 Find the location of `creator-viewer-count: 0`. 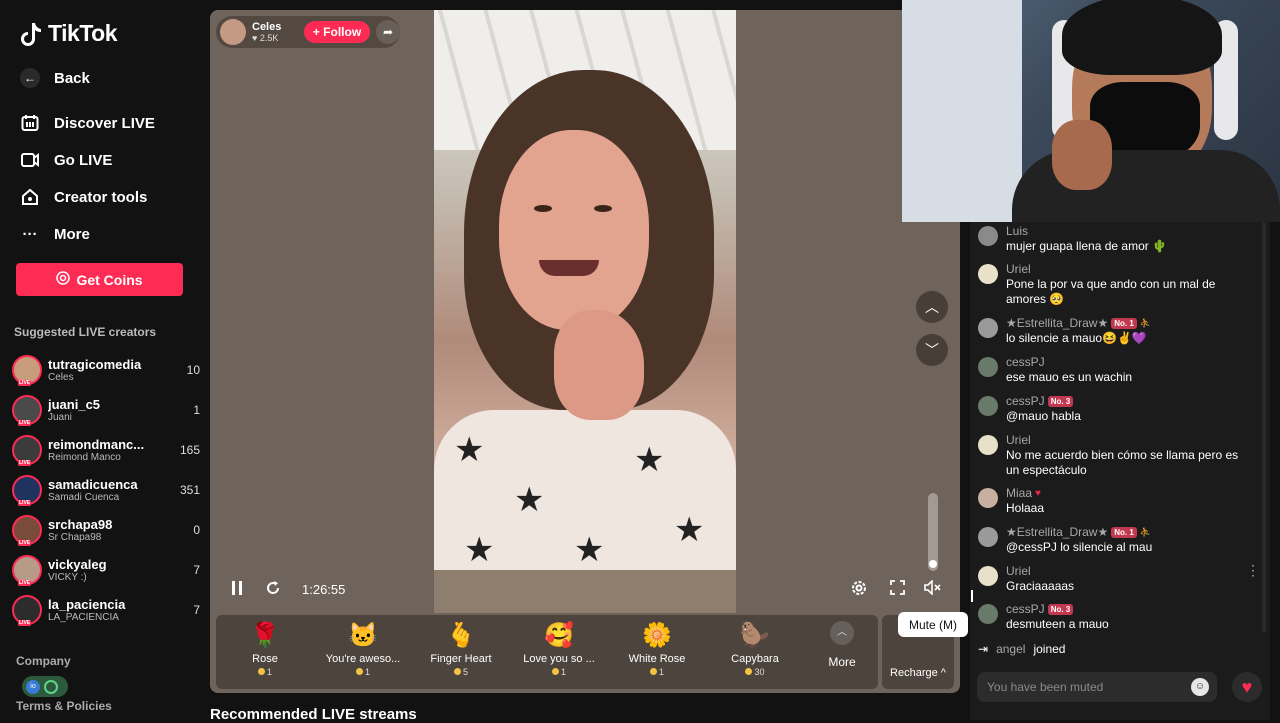

creator-viewer-count: 0 is located at coordinates (196, 530).